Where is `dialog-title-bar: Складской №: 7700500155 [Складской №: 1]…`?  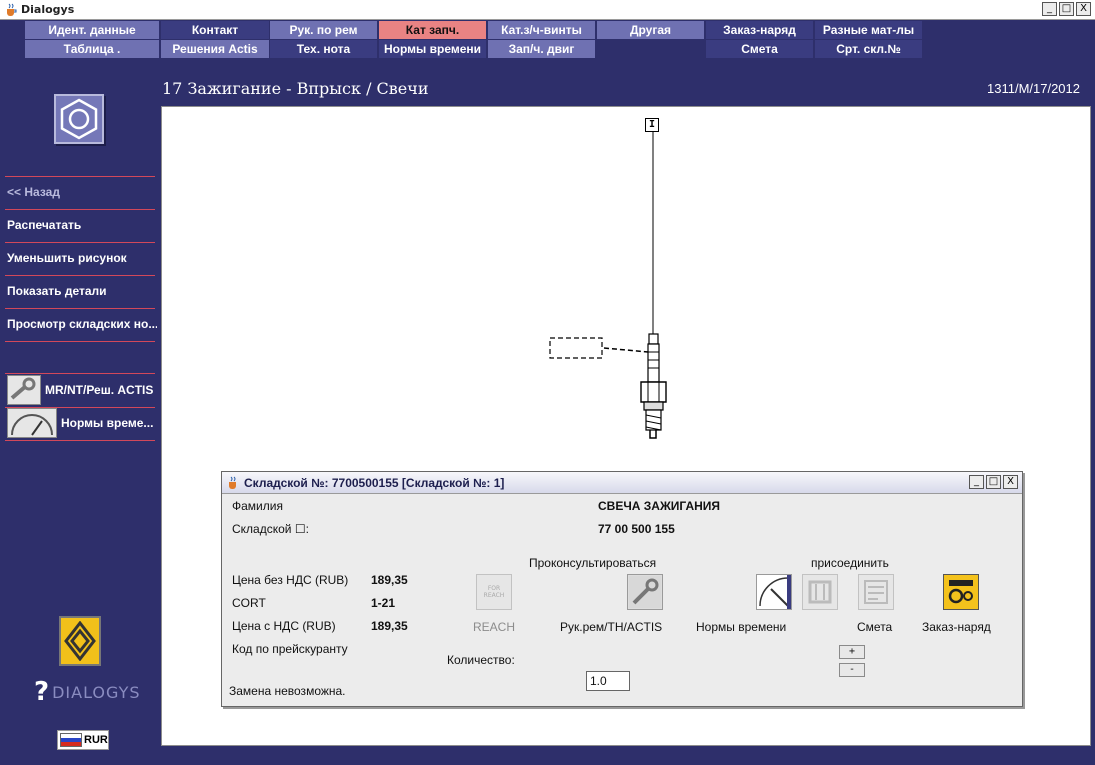 dialog-title-bar: Складской №: 7700500155 [Складской №: 1]… is located at coordinates (622, 483).